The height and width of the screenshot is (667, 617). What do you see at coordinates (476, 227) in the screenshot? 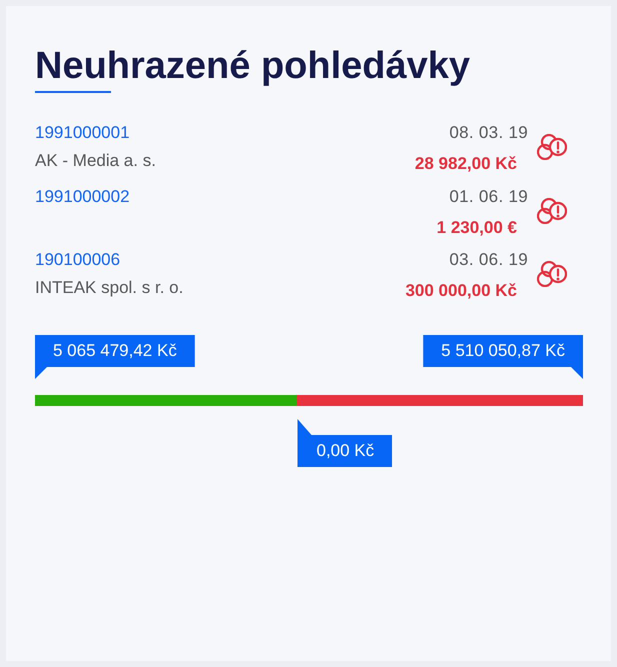
I see `amount-due: 1 230,00 €` at bounding box center [476, 227].